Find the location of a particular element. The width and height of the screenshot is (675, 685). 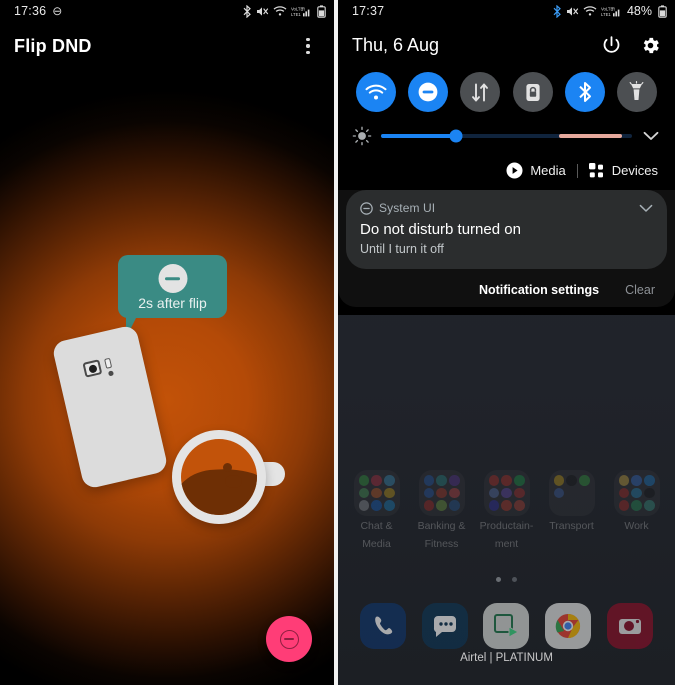

play-circle-icon is located at coordinates (514, 170).